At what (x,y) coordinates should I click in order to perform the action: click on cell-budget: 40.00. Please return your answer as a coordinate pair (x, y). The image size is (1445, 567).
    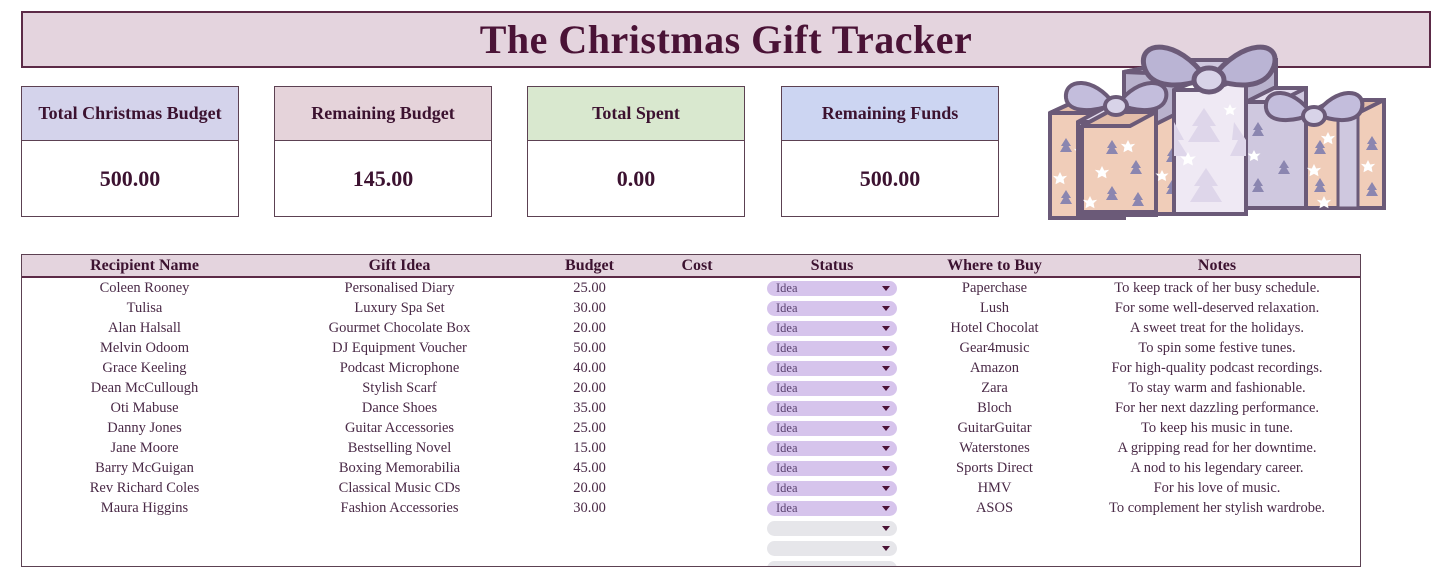
    Looking at the image, I should click on (589, 368).